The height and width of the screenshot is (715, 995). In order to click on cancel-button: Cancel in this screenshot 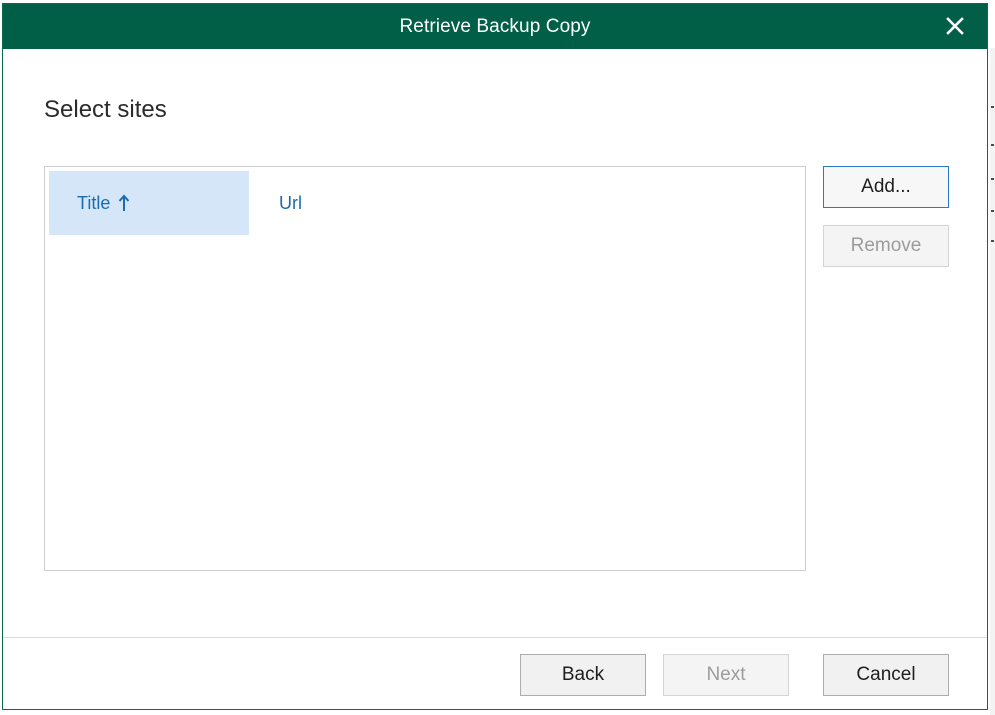, I will do `click(886, 675)`.